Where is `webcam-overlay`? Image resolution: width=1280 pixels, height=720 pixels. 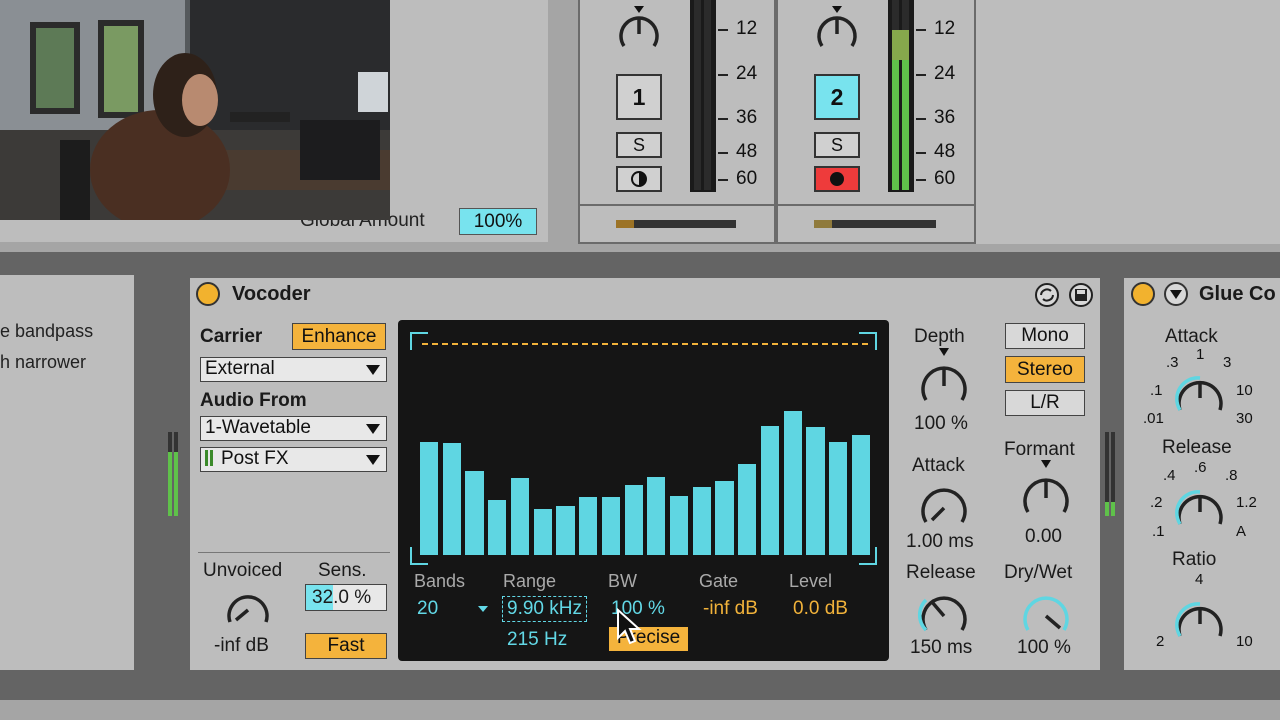
webcam-overlay is located at coordinates (195, 110).